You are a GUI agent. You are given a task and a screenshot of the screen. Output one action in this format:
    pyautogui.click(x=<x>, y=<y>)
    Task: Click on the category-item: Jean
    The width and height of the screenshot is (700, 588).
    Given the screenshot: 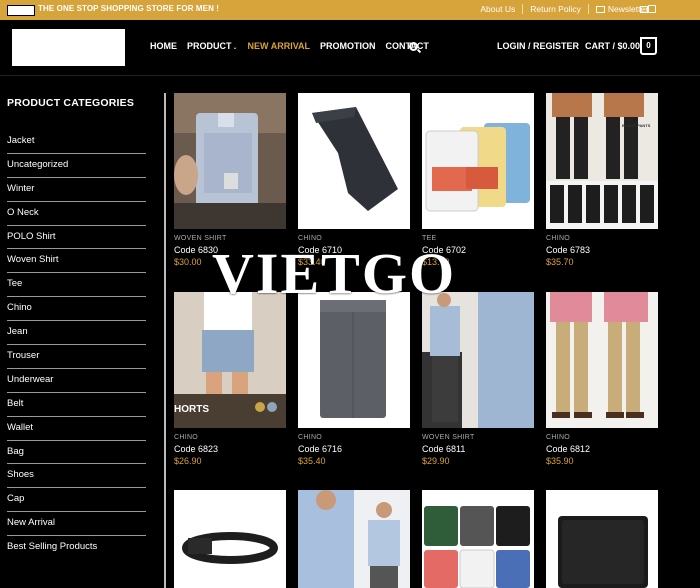 What is the action you would take?
    pyautogui.click(x=76, y=333)
    